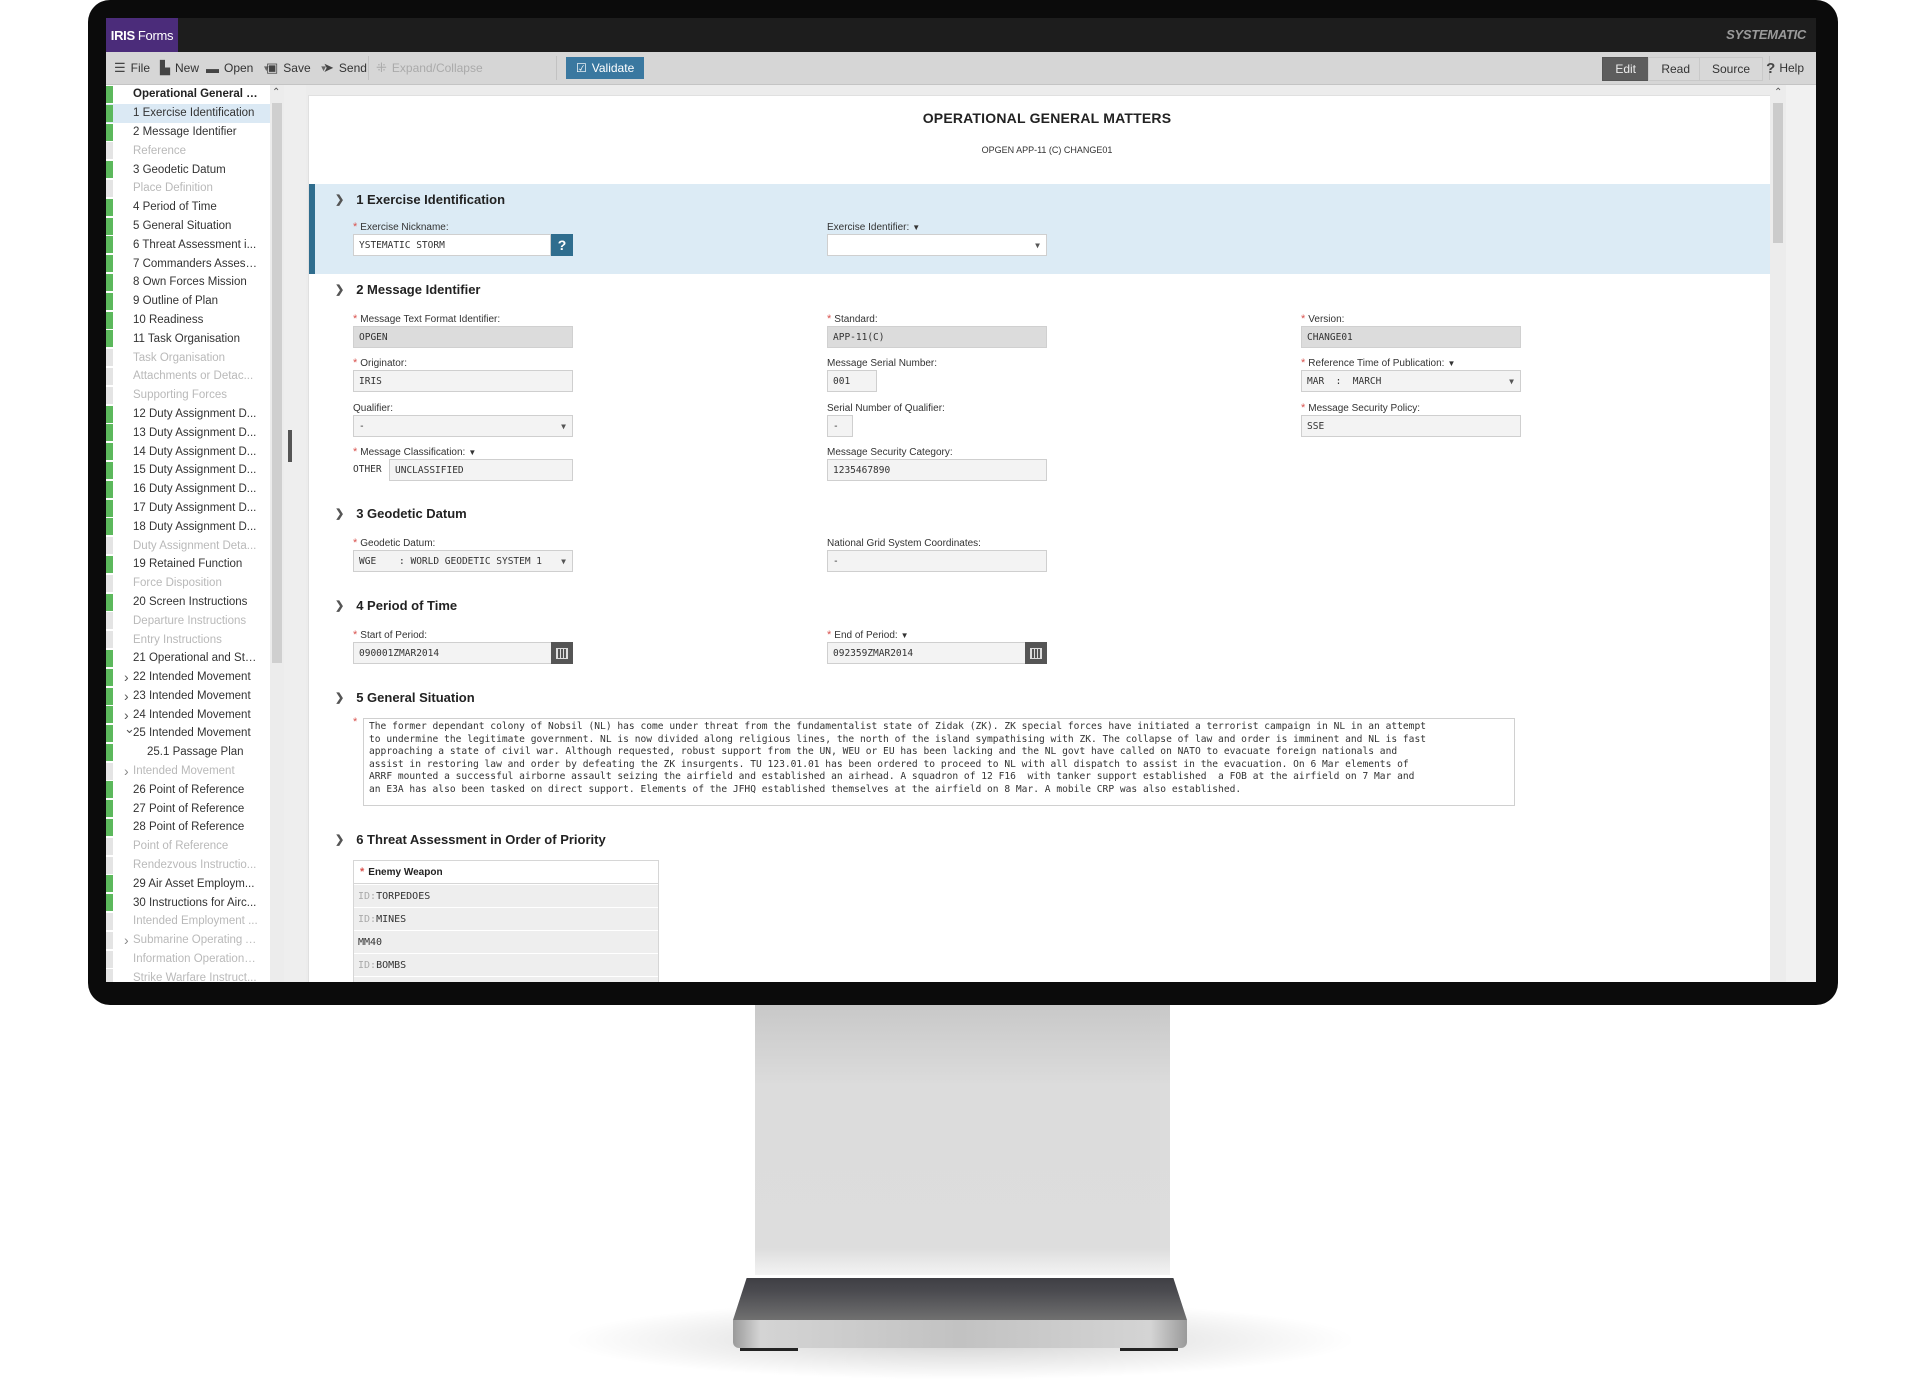 This screenshot has height=1397, width=1920. Describe the element at coordinates (405, 697) in the screenshot. I see `section-header: ❯ 5 General Situation` at that location.